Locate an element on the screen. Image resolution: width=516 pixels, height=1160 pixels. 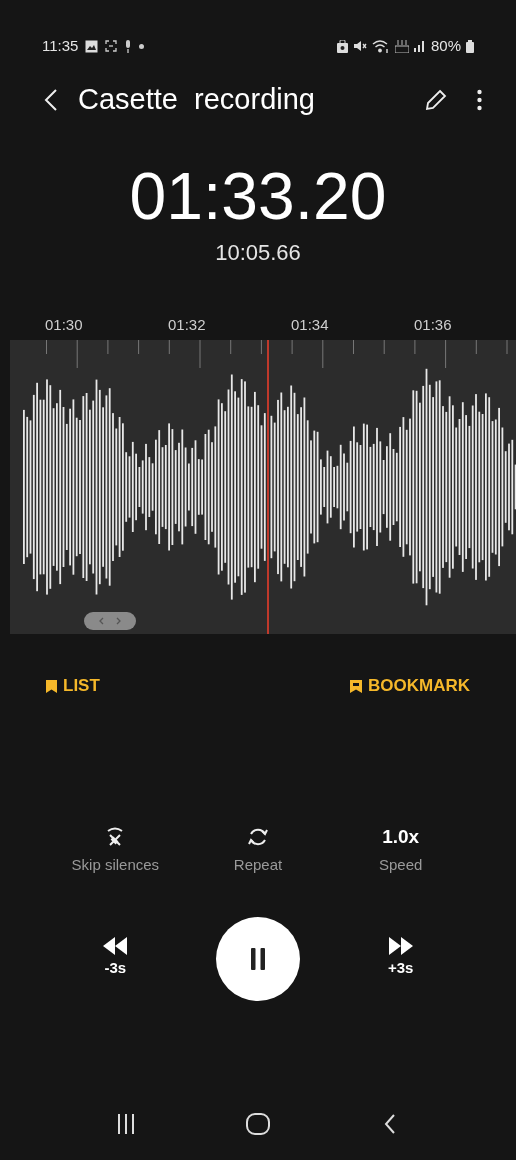
signal-icon is located at coordinates (419, 46).